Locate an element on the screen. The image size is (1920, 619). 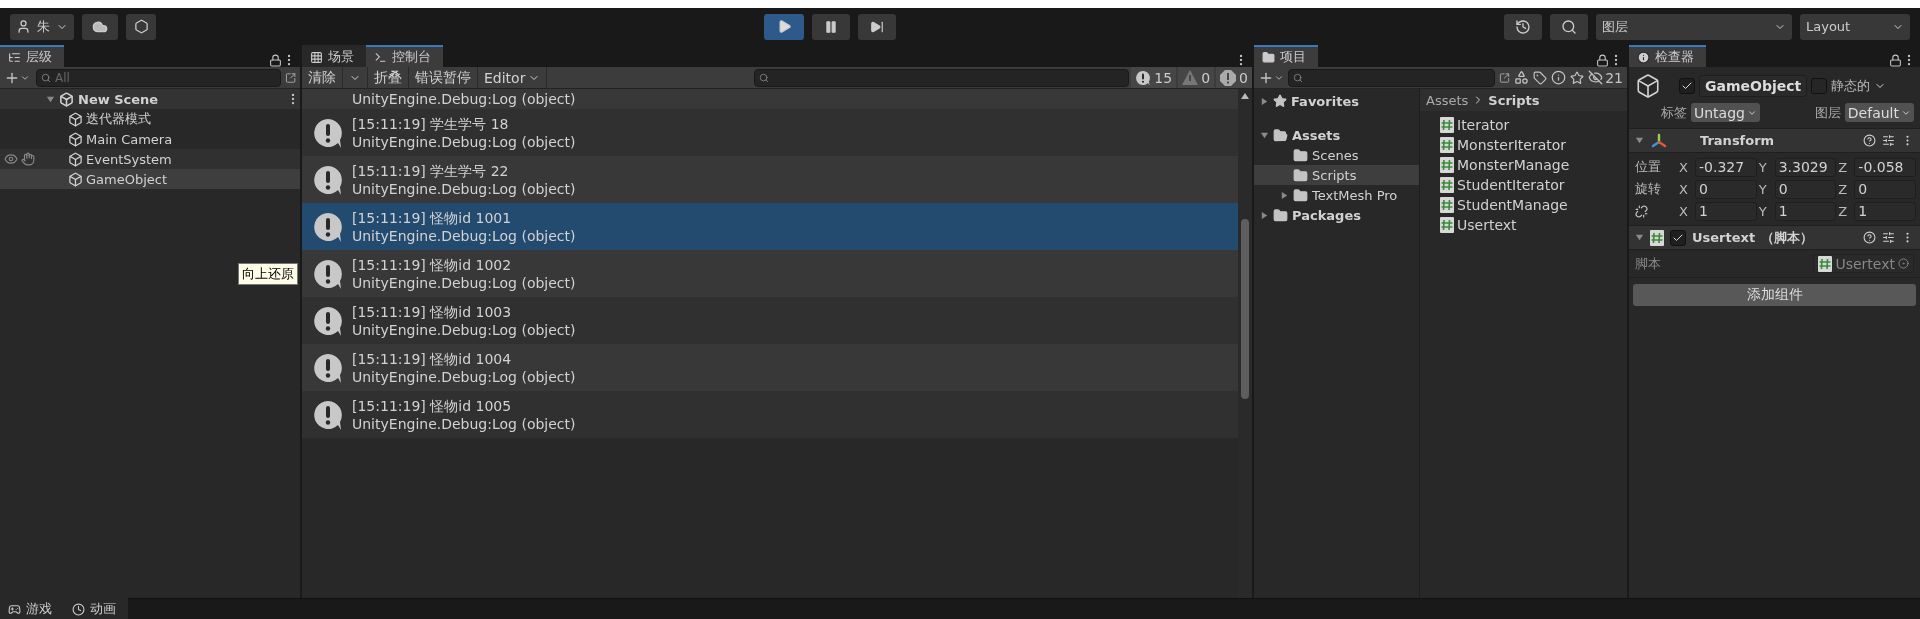
step-button is located at coordinates (877, 26).